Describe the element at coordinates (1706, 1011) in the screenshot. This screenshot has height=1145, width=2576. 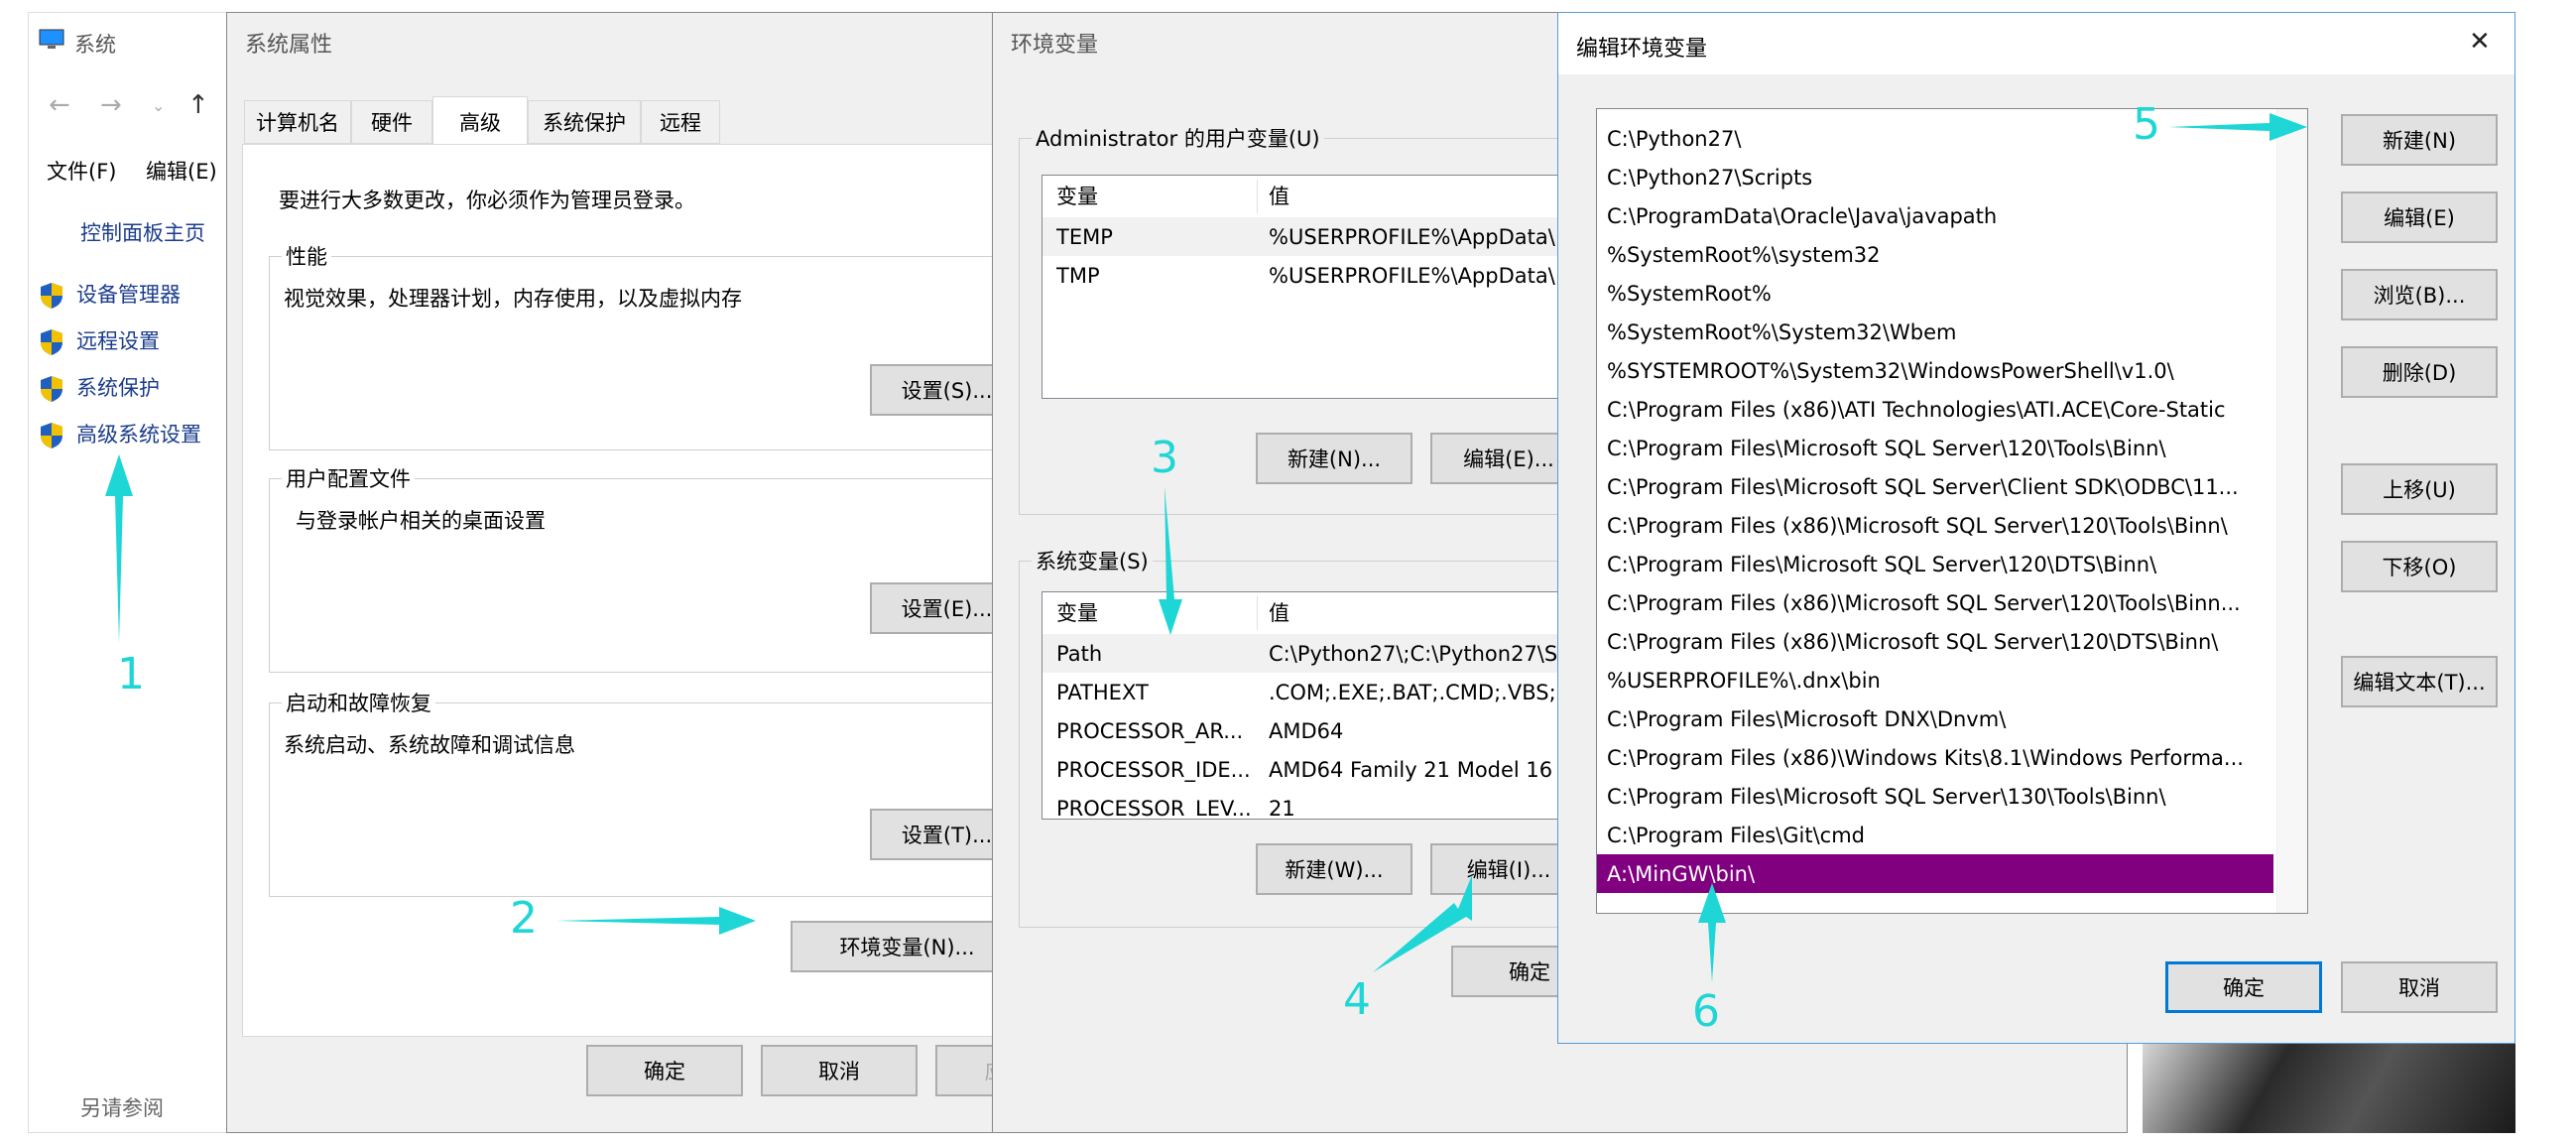
I see `annotation-label-6: 6` at that location.